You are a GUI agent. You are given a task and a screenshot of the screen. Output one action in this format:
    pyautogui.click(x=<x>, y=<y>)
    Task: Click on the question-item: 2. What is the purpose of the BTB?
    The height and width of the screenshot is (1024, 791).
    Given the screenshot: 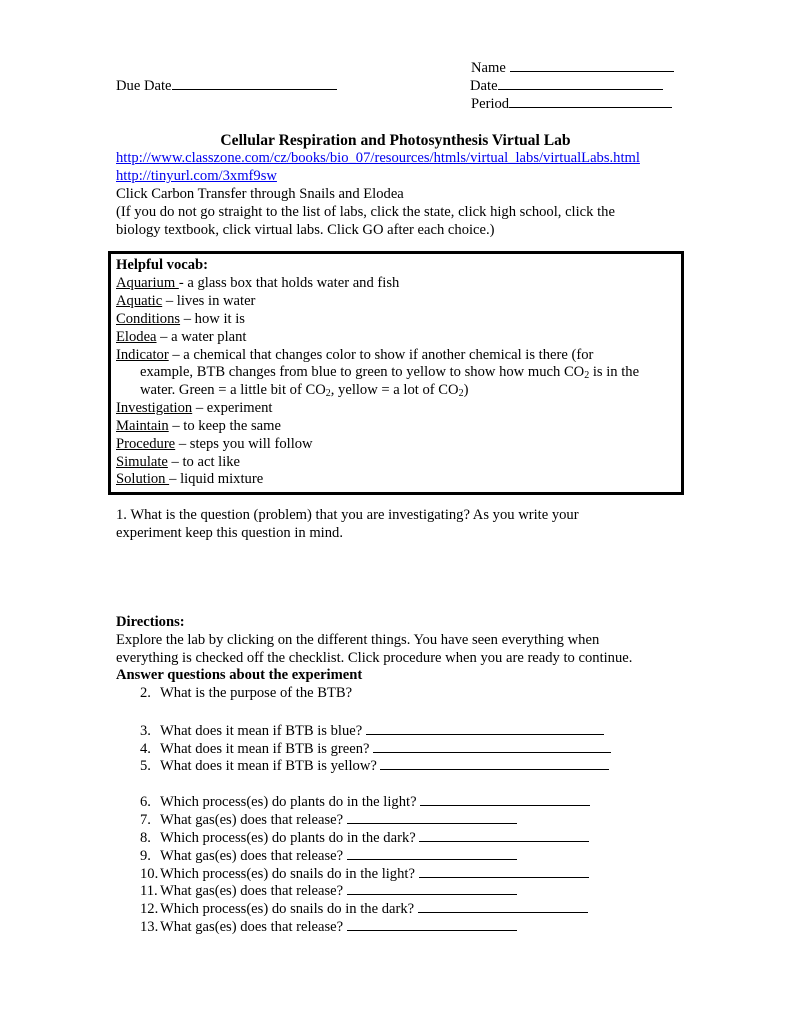 What is the action you would take?
    pyautogui.click(x=246, y=694)
    